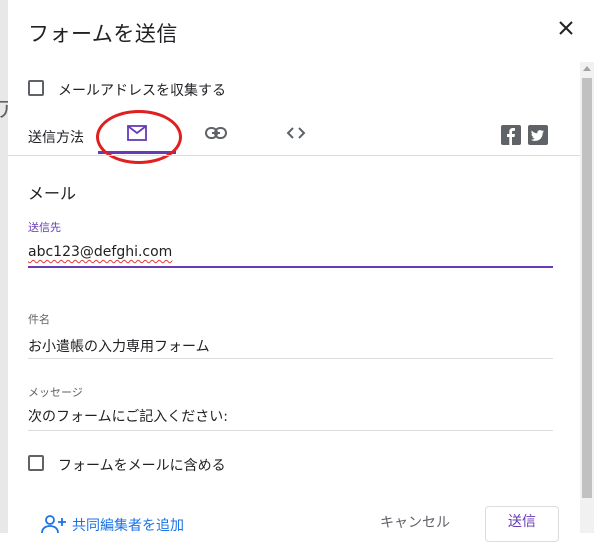  What do you see at coordinates (142, 466) in the screenshot?
I see `include-form-label: フォームをメールに含める` at bounding box center [142, 466].